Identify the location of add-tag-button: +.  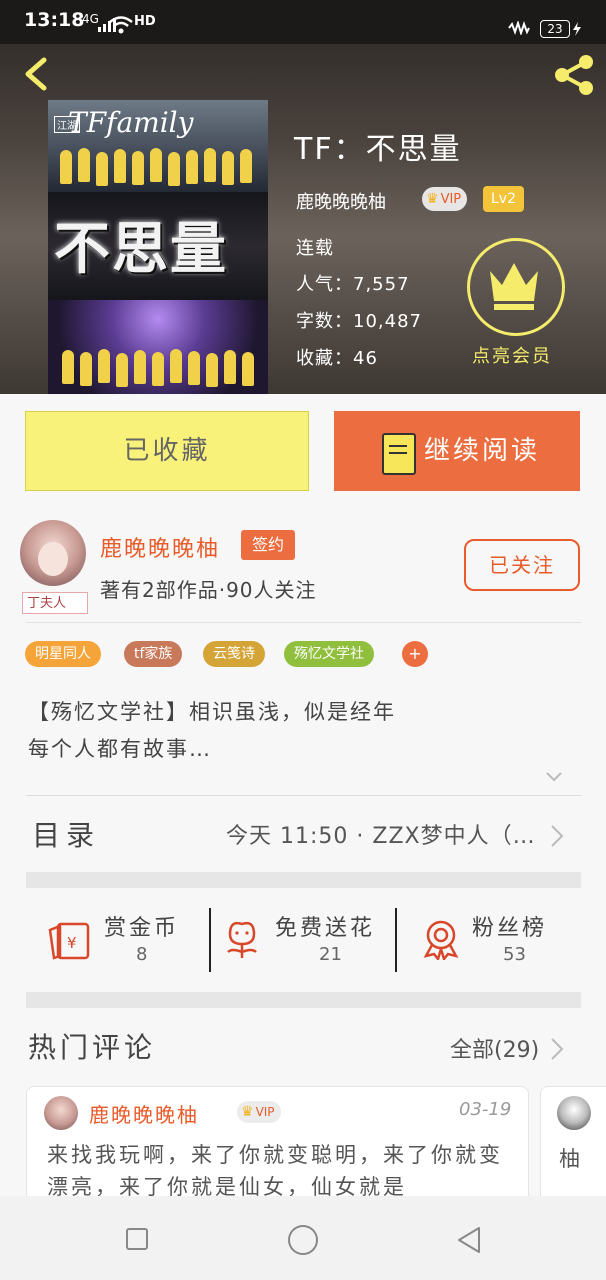
(415, 654).